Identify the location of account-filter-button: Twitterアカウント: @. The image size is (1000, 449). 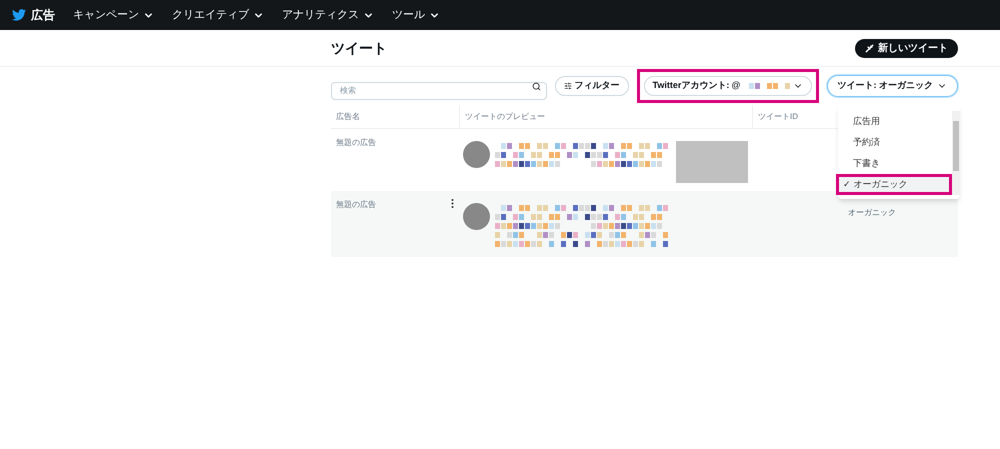
(728, 86).